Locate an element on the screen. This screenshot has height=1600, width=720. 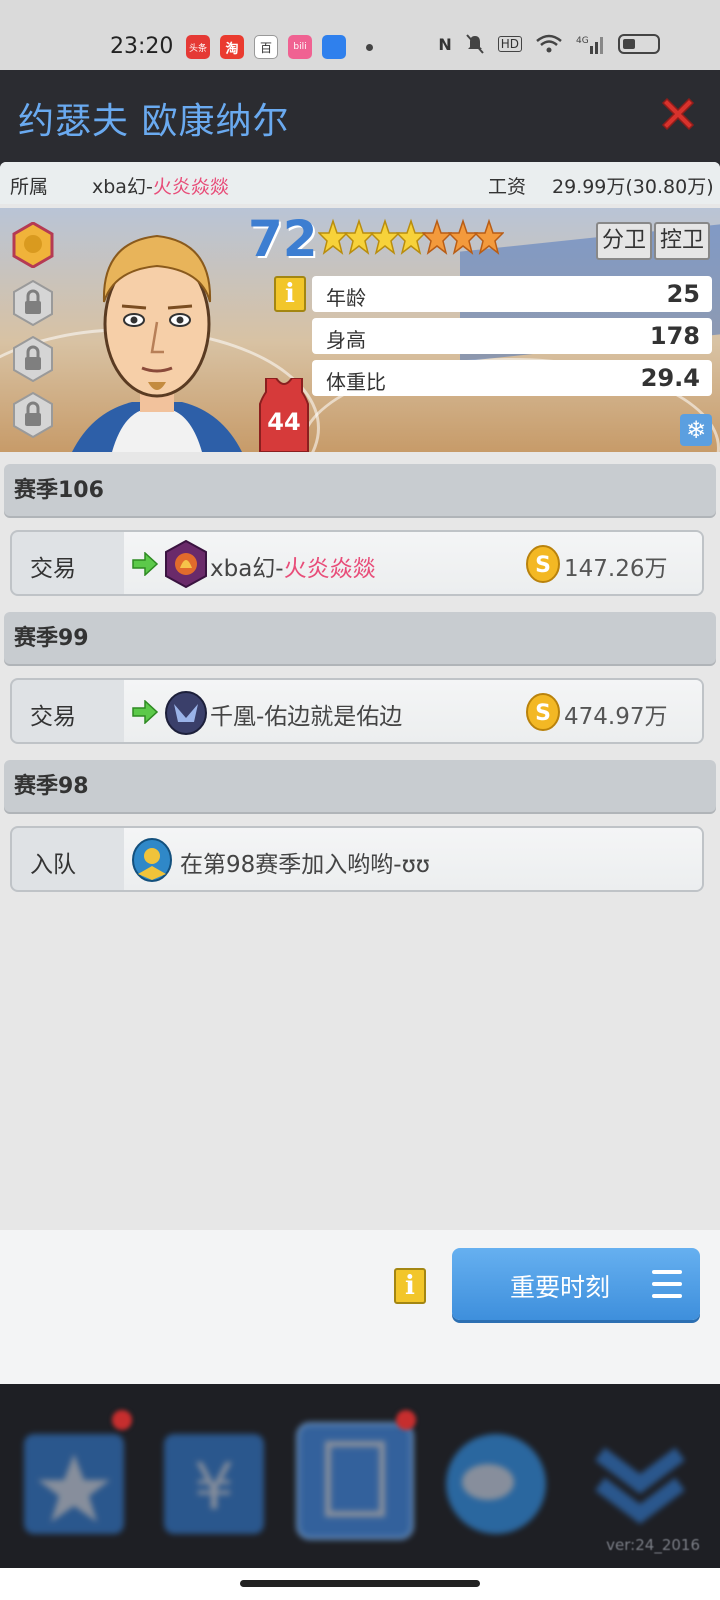
nav-more-icon is located at coordinates (640, 1479).